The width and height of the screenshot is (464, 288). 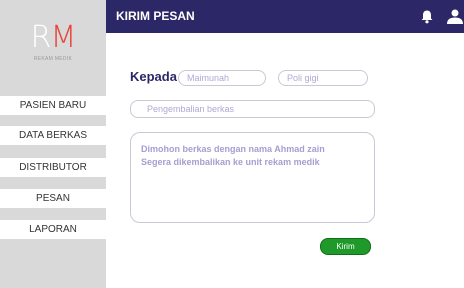 I want to click on sidebar-item-laporan: LAPORAN, so click(x=53, y=229).